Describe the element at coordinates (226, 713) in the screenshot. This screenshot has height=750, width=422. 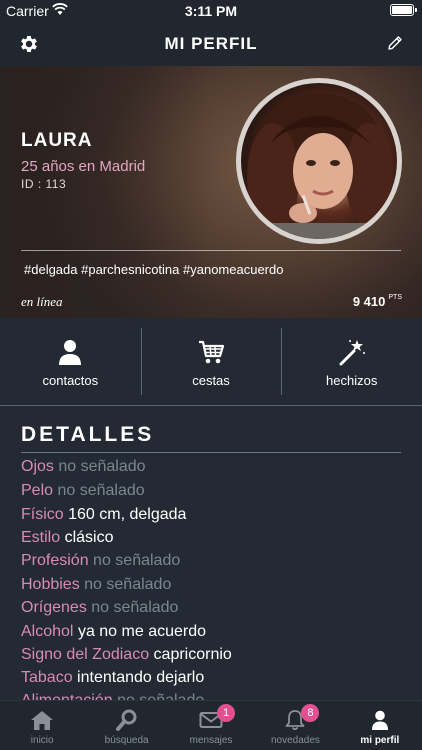
I see `messages-badge: 1` at that location.